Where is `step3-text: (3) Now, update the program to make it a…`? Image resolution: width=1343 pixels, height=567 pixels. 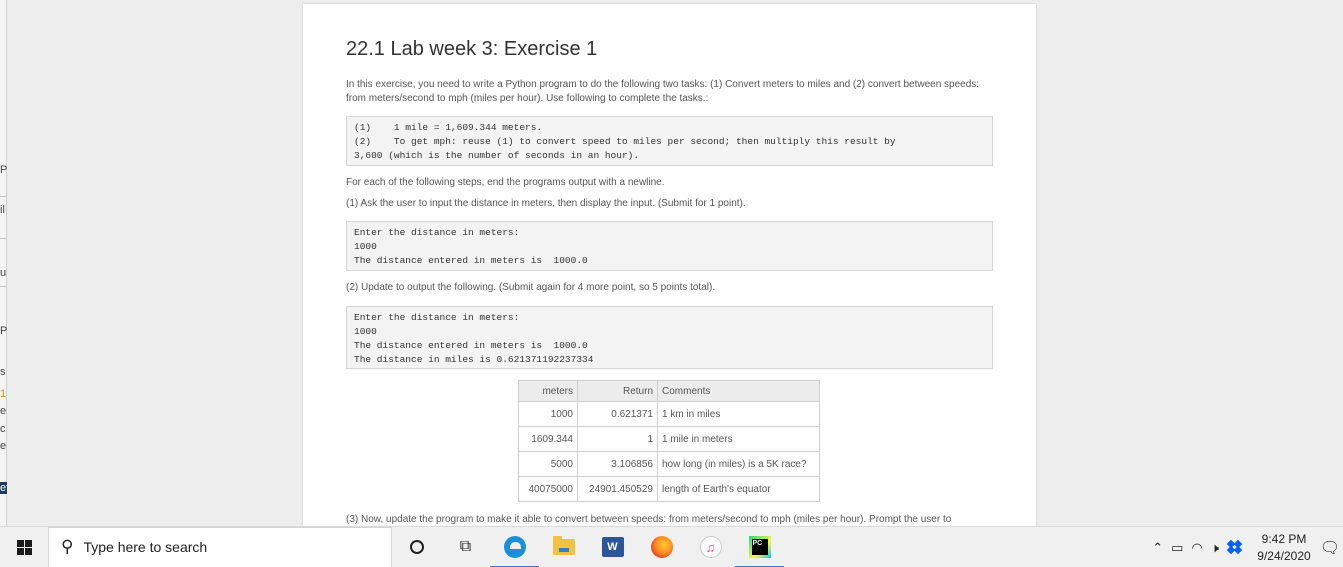
step3-text: (3) Now, update the program to make it a… is located at coordinates (649, 519).